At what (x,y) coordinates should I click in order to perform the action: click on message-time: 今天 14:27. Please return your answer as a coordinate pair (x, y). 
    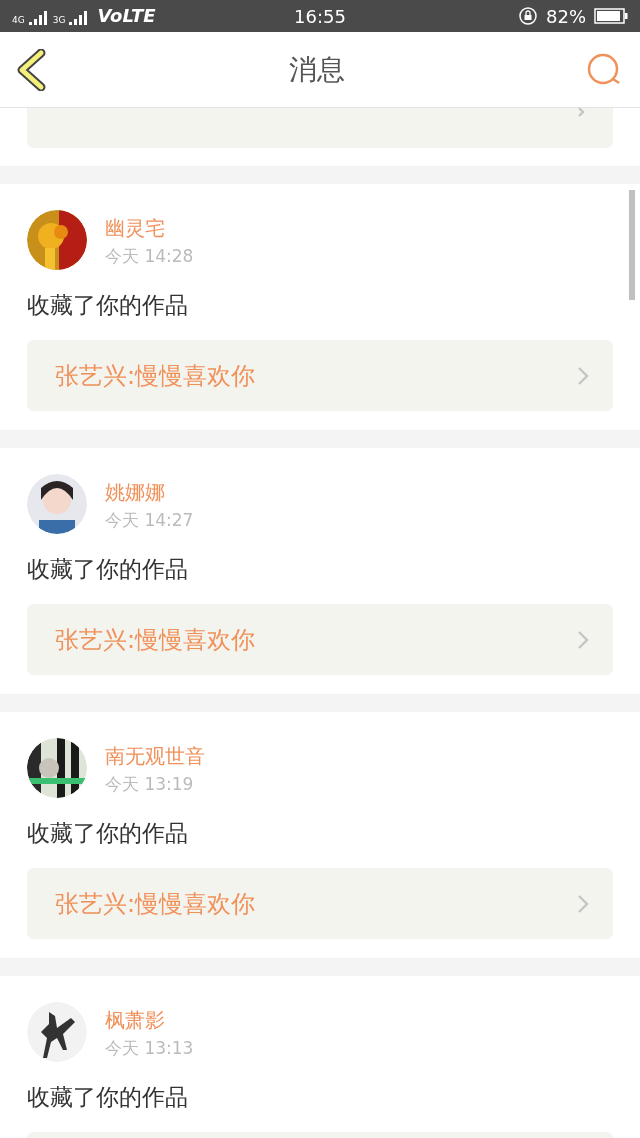
    Looking at the image, I should click on (149, 520).